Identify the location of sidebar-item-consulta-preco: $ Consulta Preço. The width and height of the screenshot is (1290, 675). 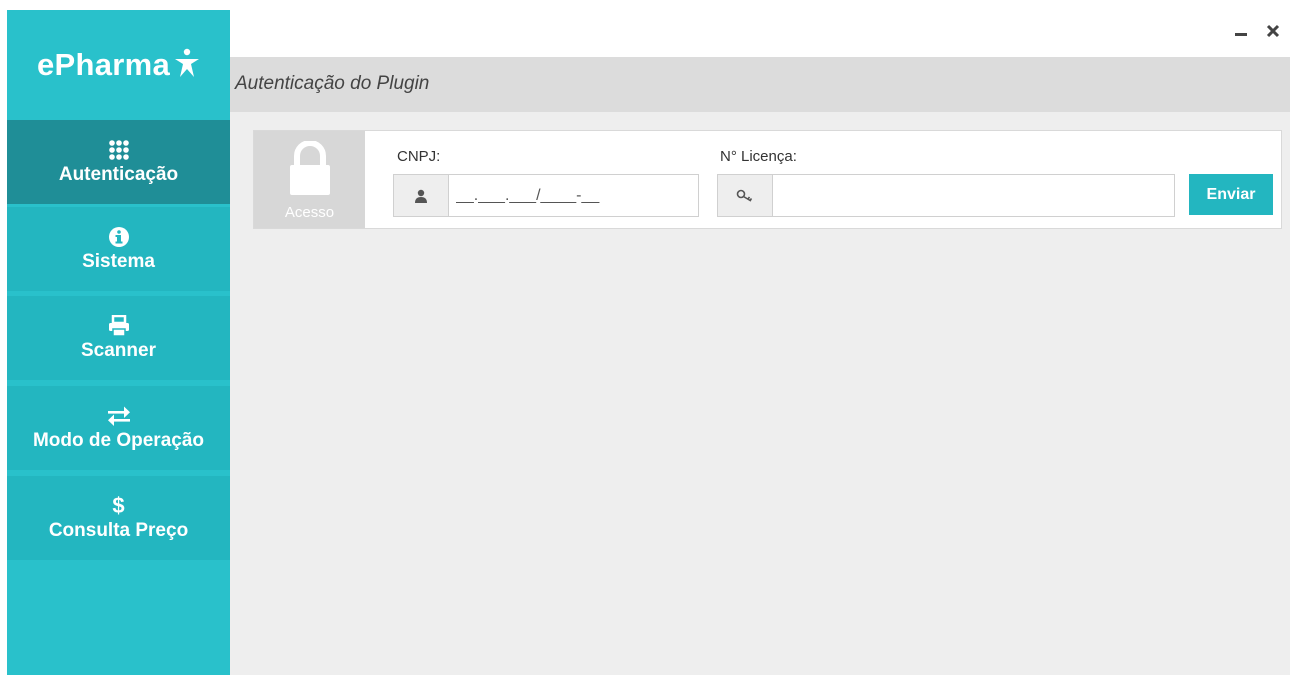
(118, 518).